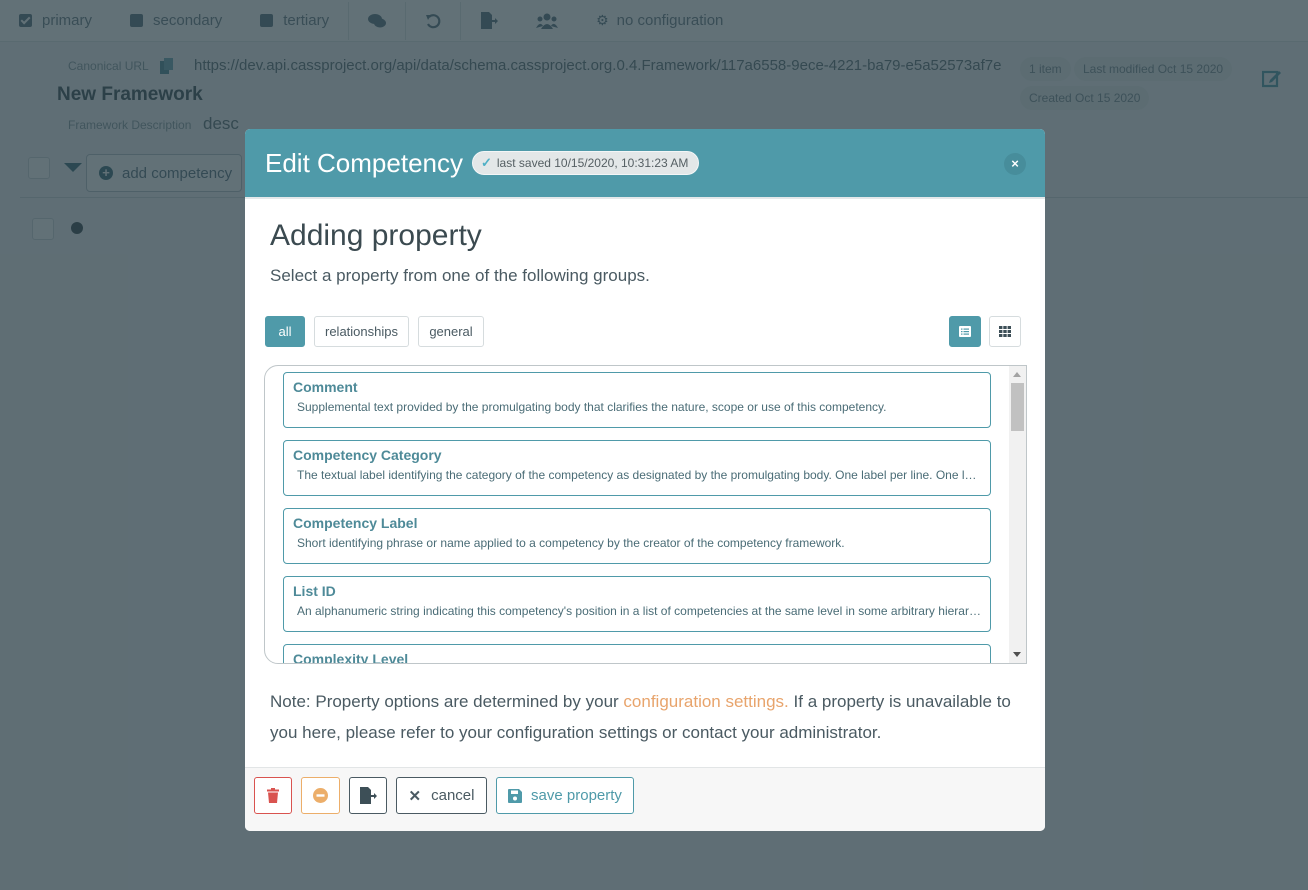  Describe the element at coordinates (1015, 164) in the screenshot. I see `close-button: ×` at that location.